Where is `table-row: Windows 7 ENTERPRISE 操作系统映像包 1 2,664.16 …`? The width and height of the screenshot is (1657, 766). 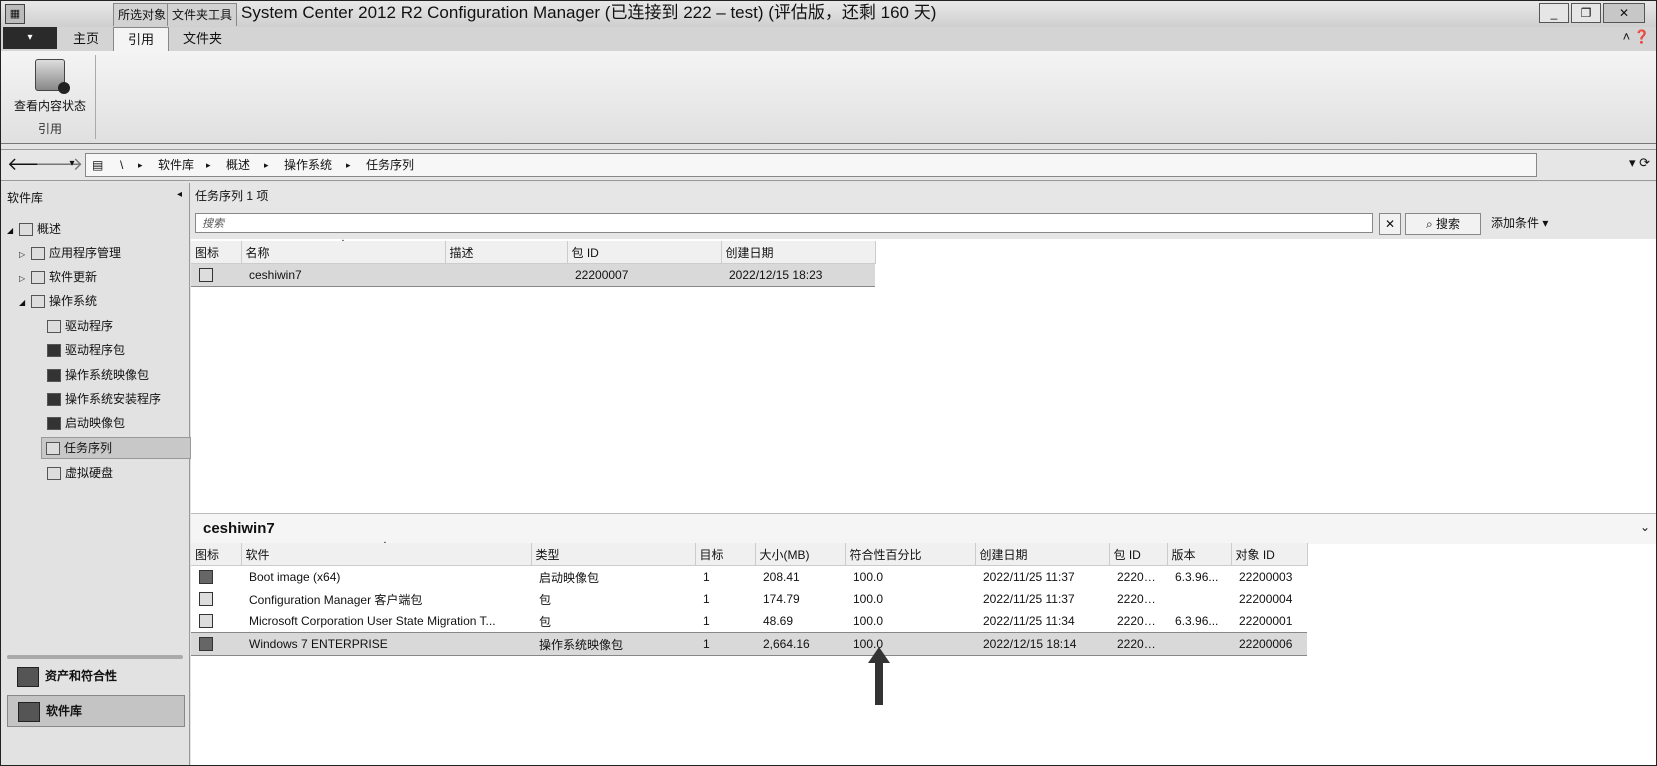 table-row: Windows 7 ENTERPRISE 操作系统映像包 1 2,664.16 … is located at coordinates (749, 644).